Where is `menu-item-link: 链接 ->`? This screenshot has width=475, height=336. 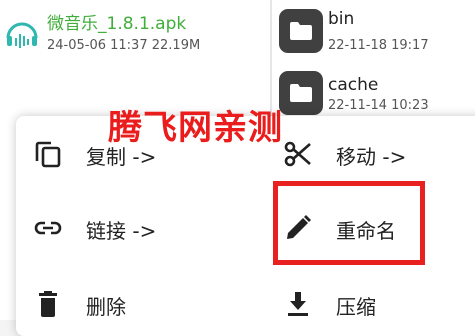 menu-item-link: 链接 -> is located at coordinates (134, 228).